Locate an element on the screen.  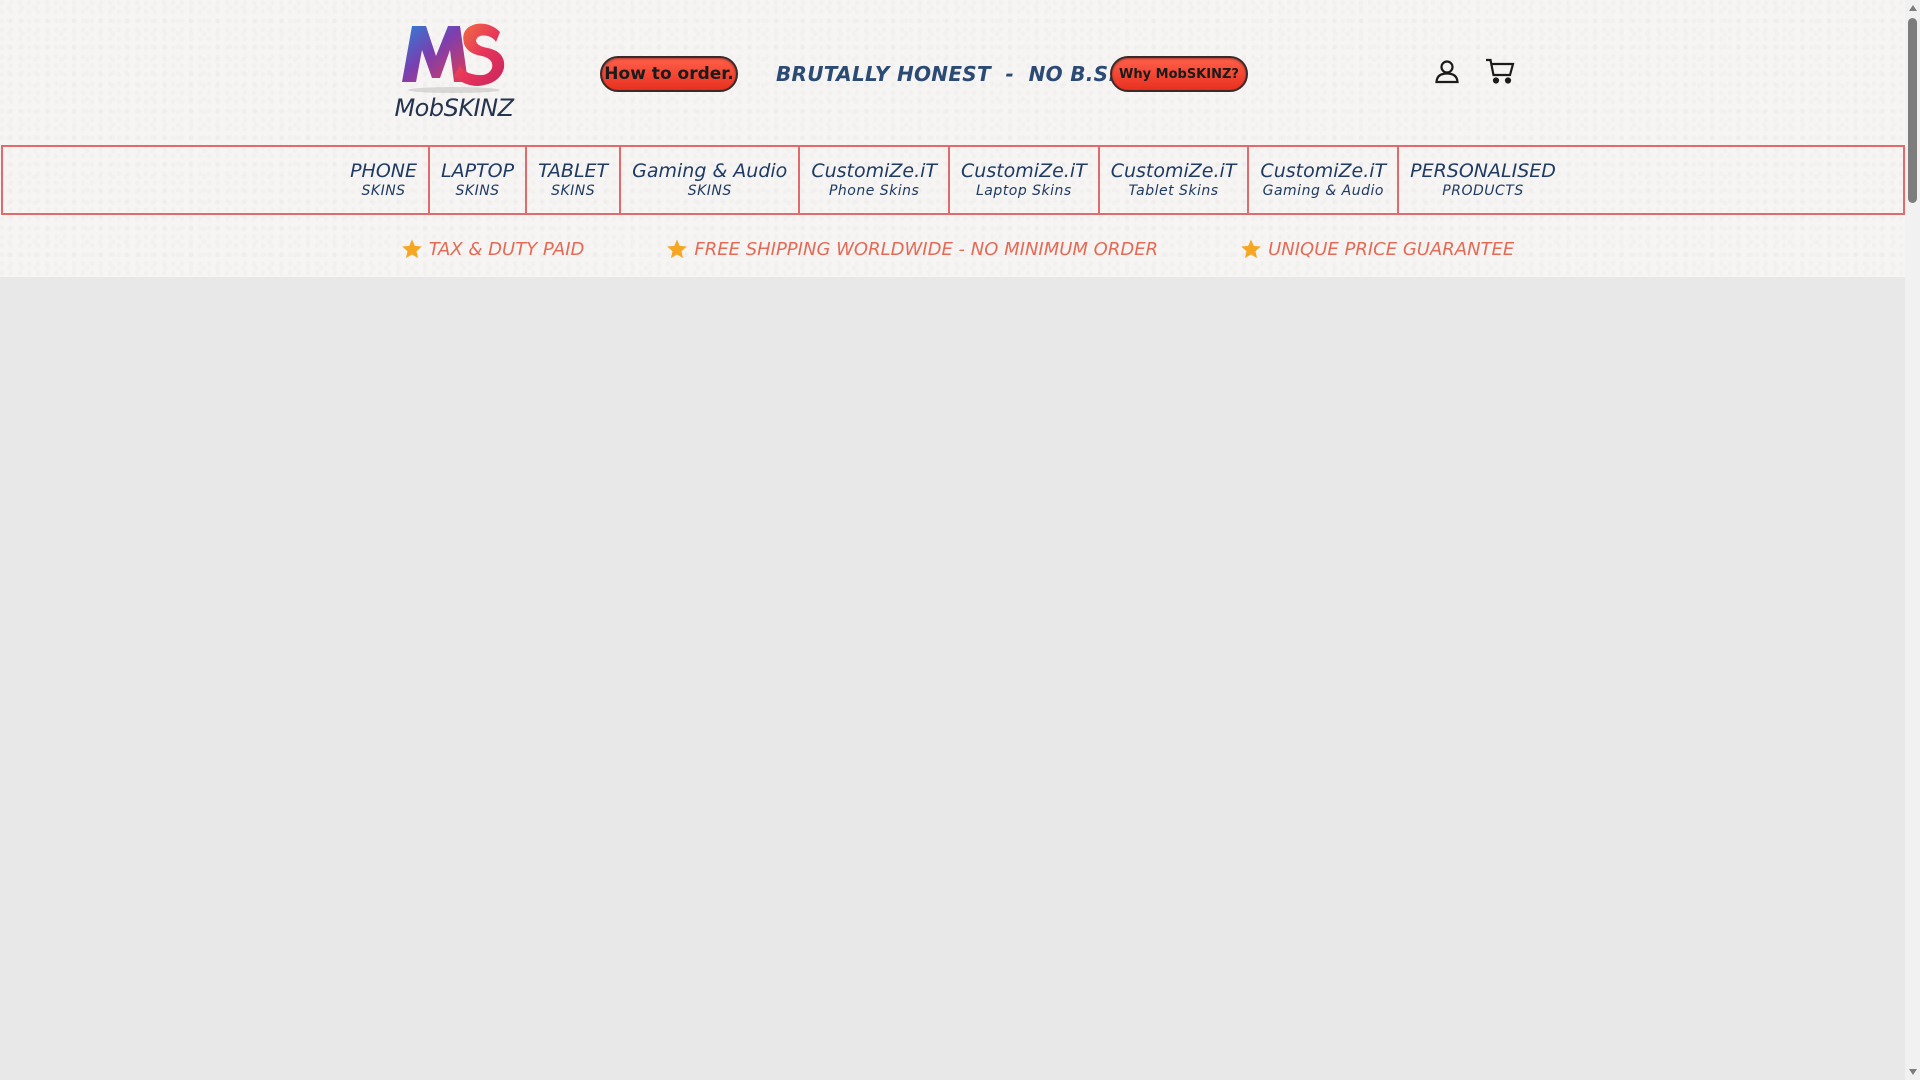
scroll-up-arrow-icon is located at coordinates (1912, 8).